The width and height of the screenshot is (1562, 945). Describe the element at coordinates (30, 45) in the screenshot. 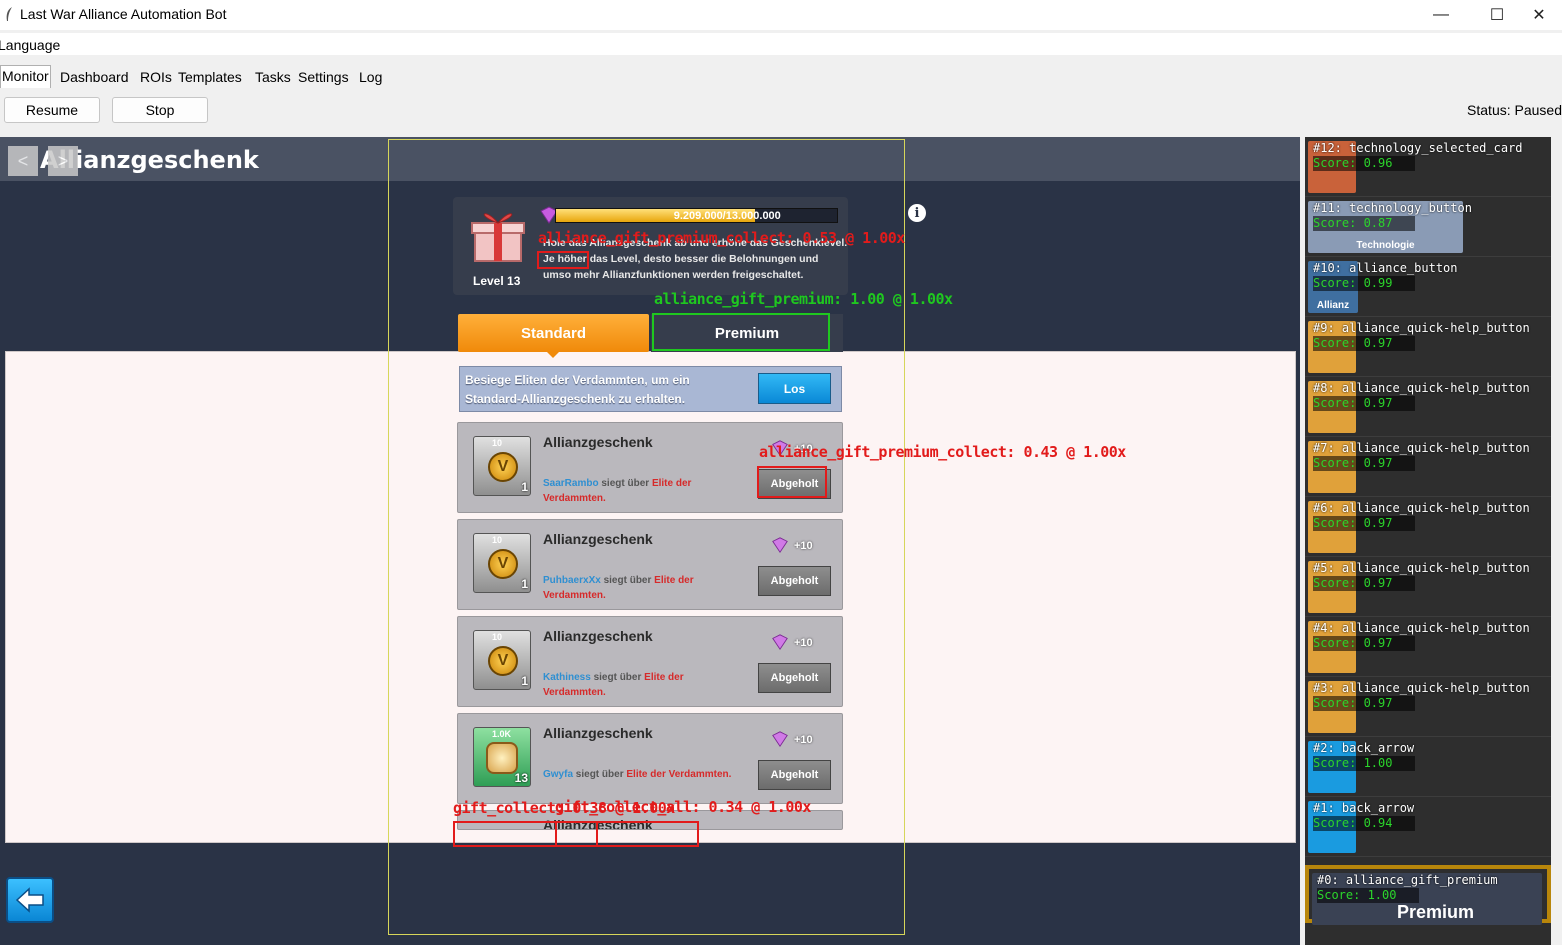

I see `menu-language: Language` at that location.